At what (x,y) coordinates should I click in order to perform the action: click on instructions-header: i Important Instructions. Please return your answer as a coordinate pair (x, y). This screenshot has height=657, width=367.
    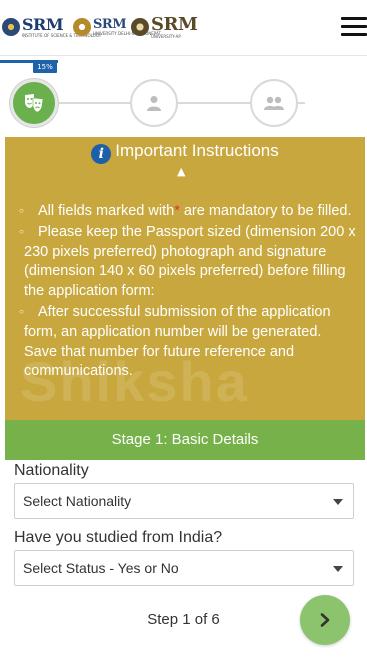
    Looking at the image, I should click on (185, 152).